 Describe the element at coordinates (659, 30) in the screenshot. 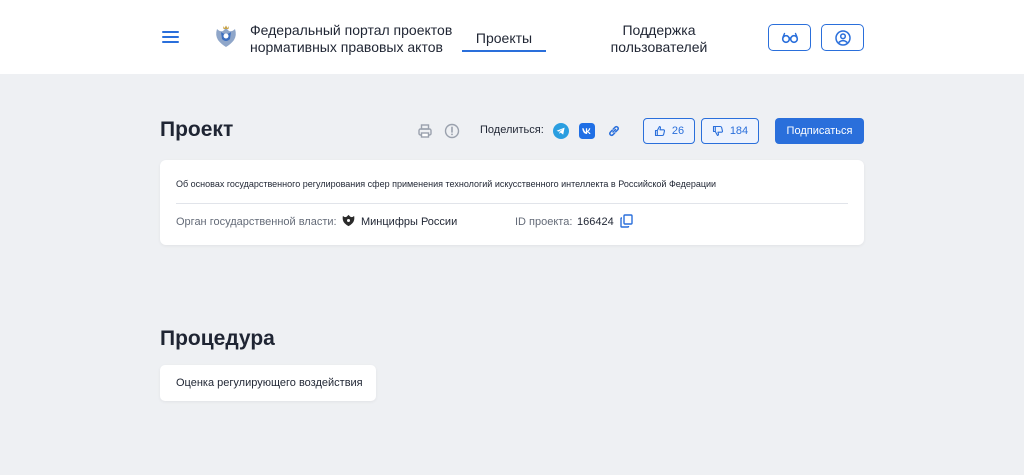

I see `nav-support-line1: Поддержка` at that location.